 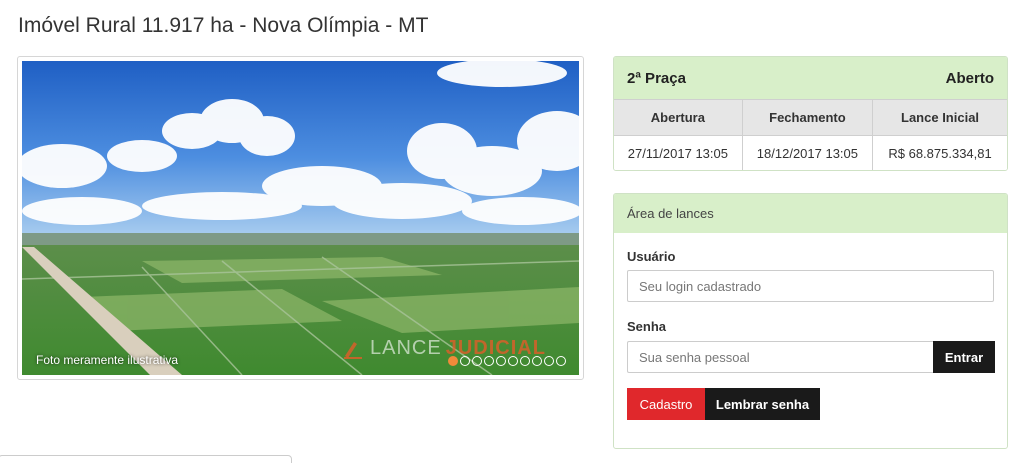 I want to click on round-label: 2ª Praça, so click(x=656, y=78).